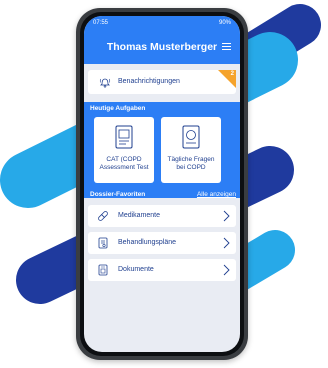  I want to click on favorites-section-title: Dossier-Favoriten, so click(118, 194).